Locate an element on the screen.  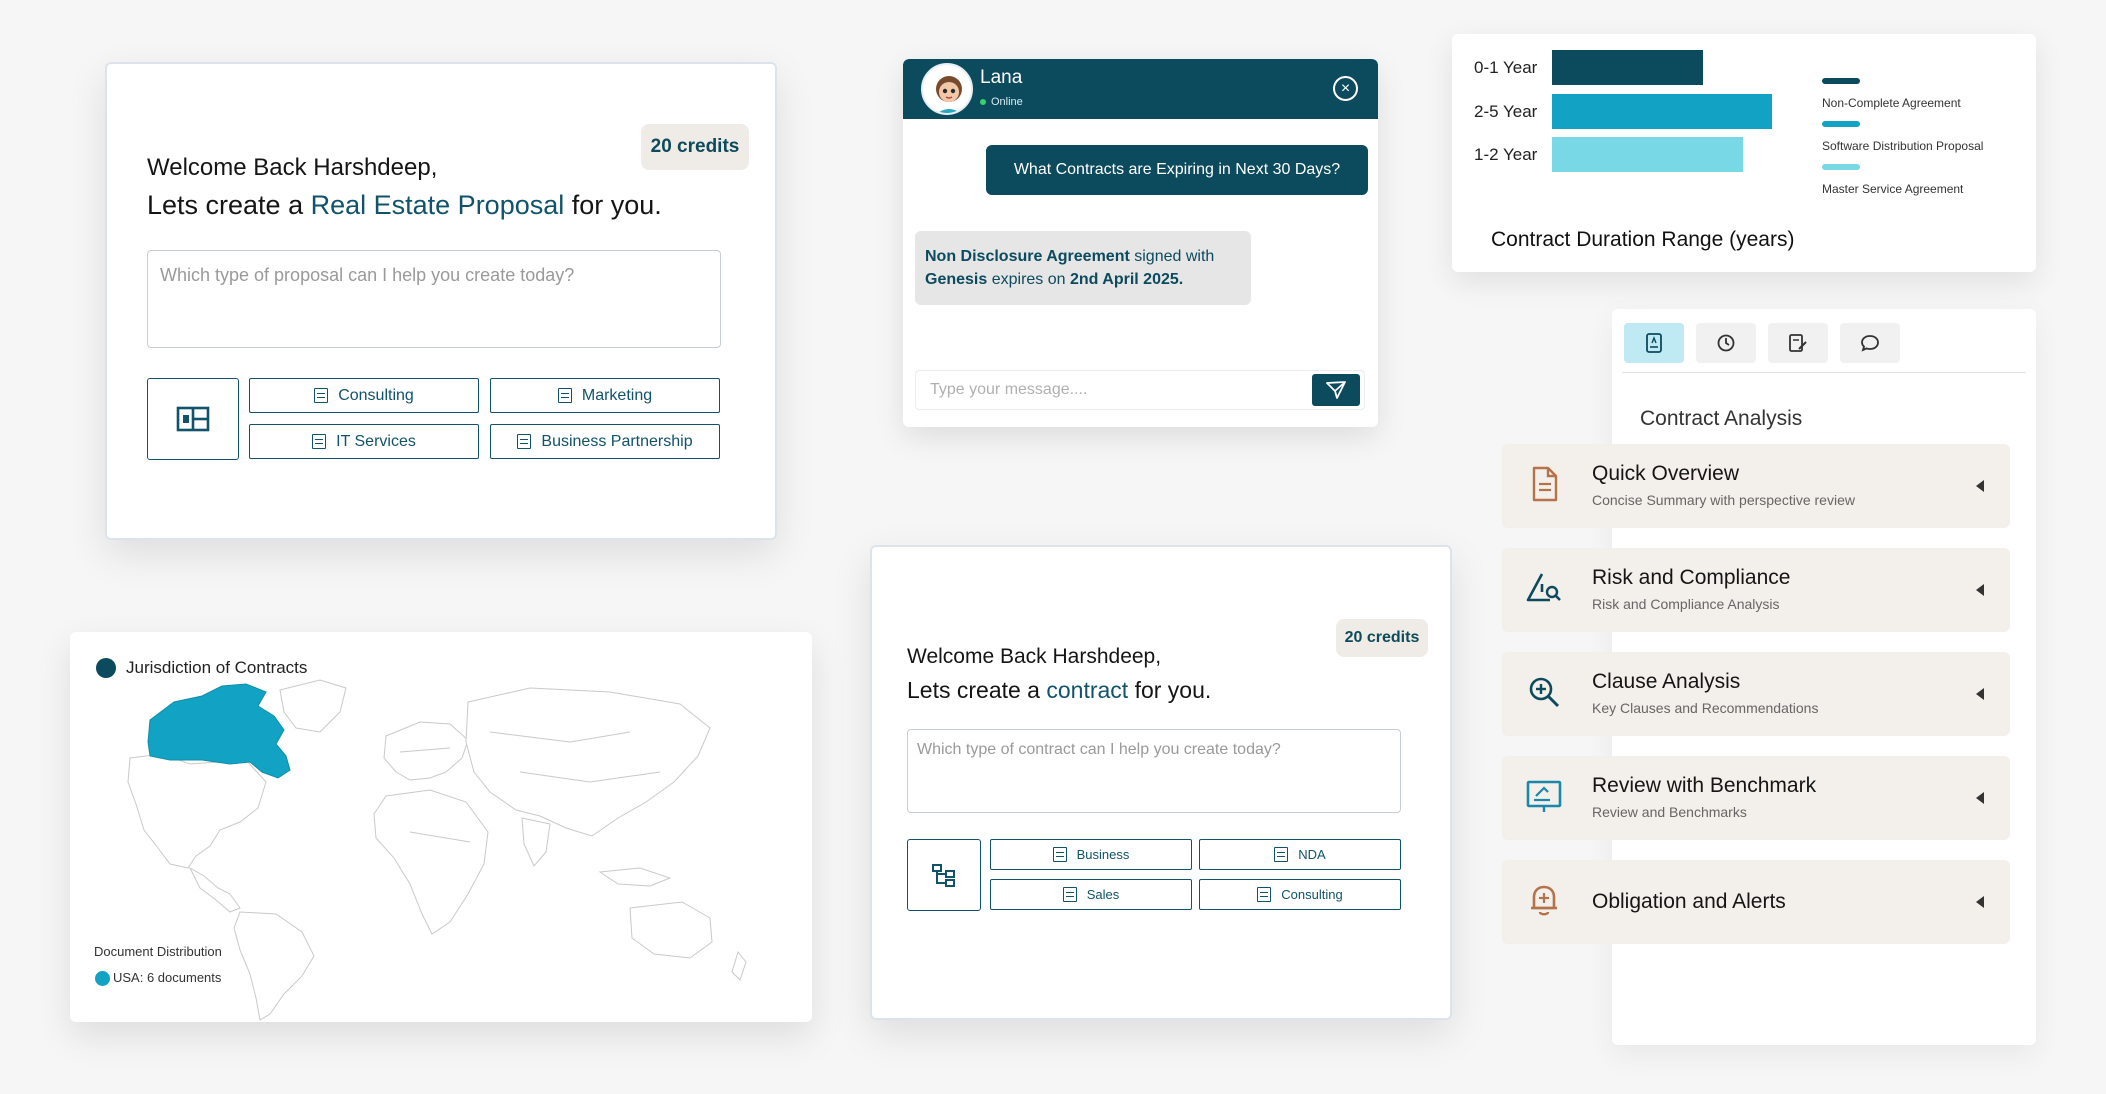
item-title: Clause Analysis is located at coordinates (1666, 681).